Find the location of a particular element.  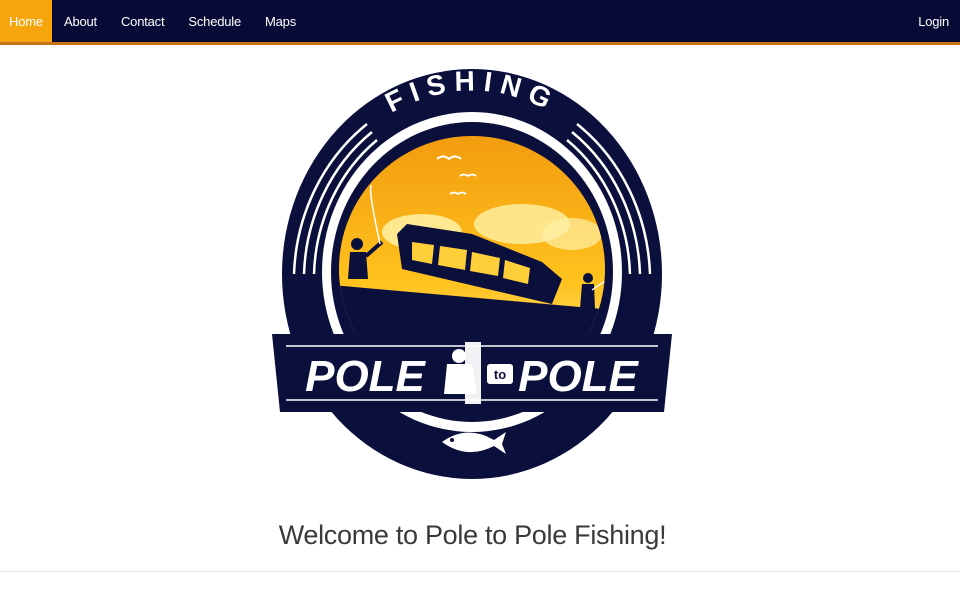

nav-maps: Maps is located at coordinates (280, 21).